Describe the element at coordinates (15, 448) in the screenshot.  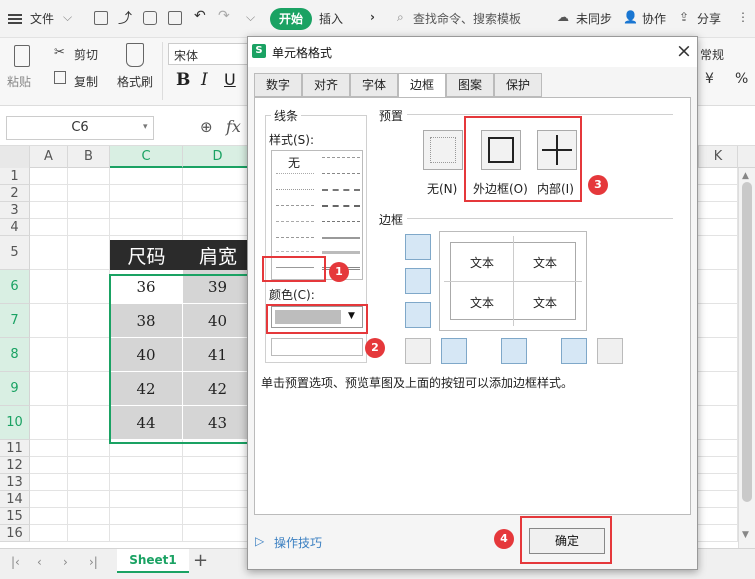
I see `row-header: 11` at that location.